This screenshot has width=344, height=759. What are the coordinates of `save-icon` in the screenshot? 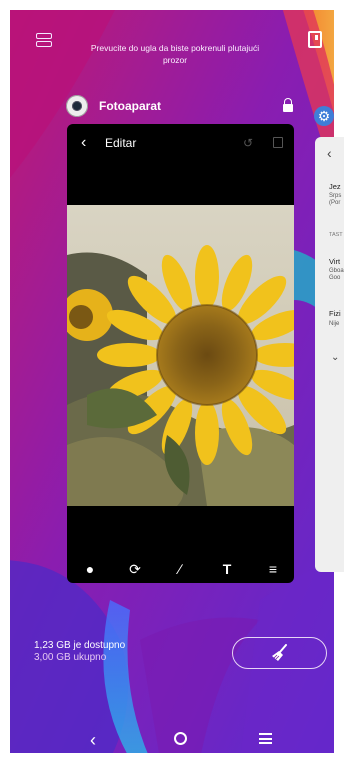 It's located at (278, 142).